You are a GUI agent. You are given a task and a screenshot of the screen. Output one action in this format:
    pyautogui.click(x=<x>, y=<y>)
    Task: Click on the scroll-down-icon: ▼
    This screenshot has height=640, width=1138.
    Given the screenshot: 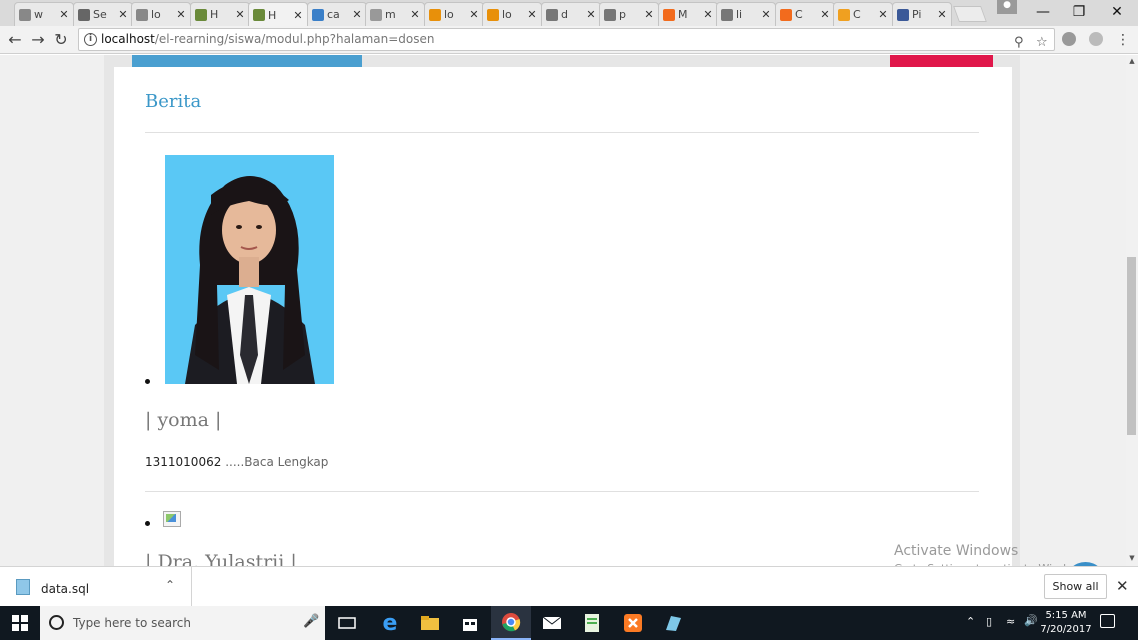 What is the action you would take?
    pyautogui.click(x=1132, y=558)
    